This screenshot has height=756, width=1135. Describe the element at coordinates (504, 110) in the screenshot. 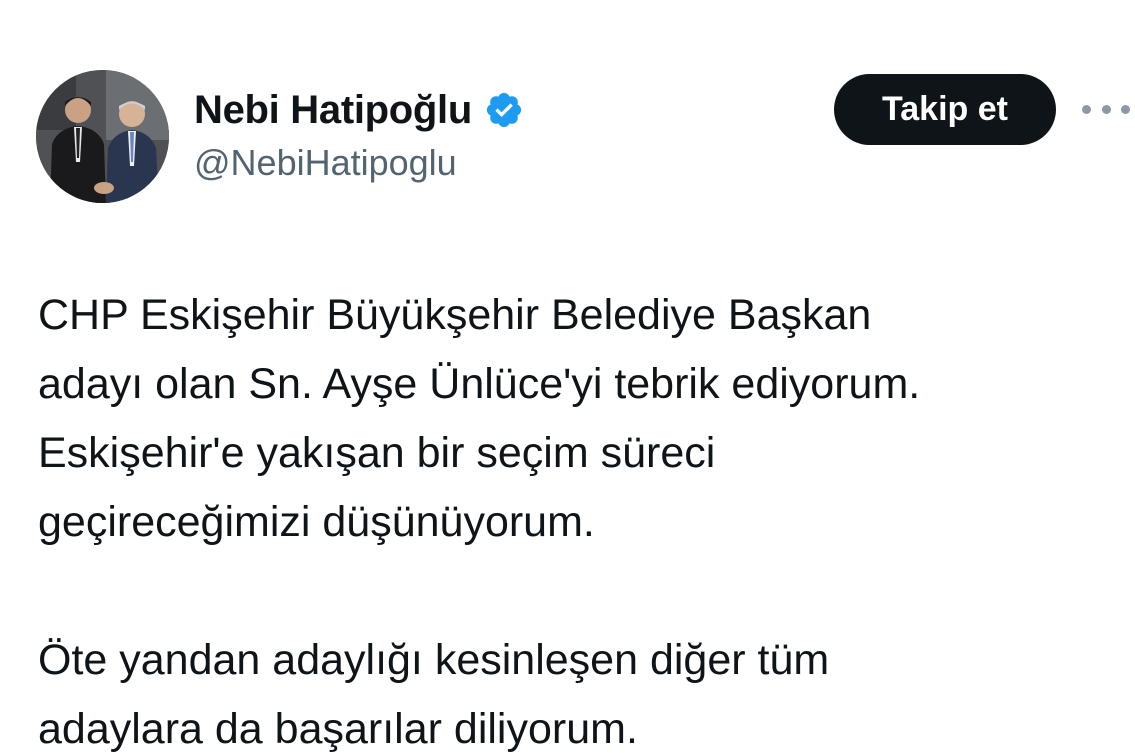

I see `verified-badge-icon` at that location.